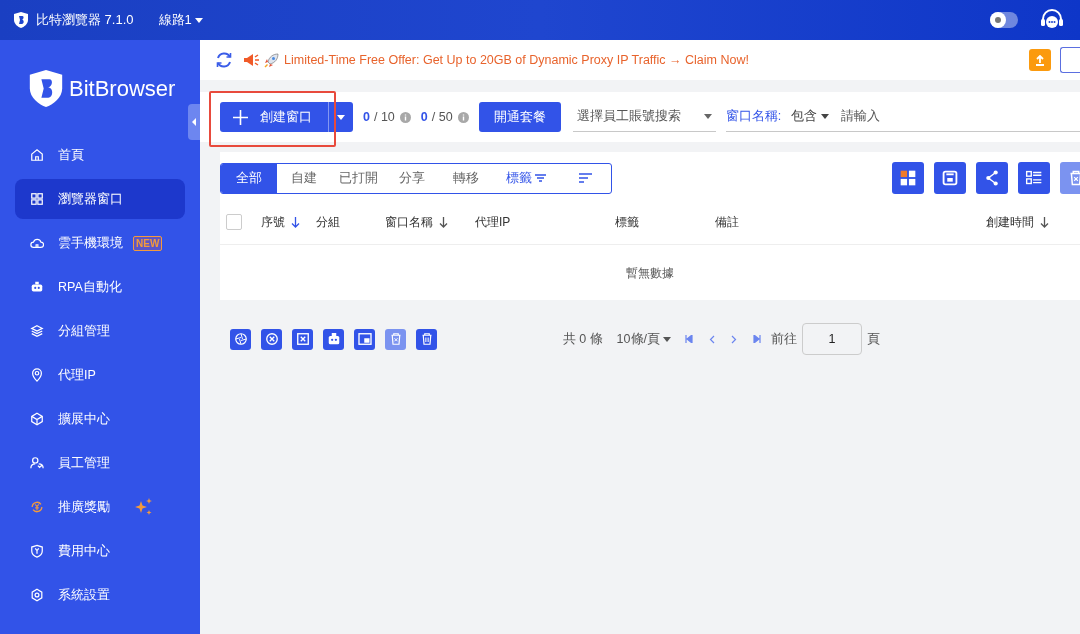 Image resolution: width=1080 pixels, height=634 pixels. What do you see at coordinates (251, 60) in the screenshot?
I see `megaphone-icon` at bounding box center [251, 60].